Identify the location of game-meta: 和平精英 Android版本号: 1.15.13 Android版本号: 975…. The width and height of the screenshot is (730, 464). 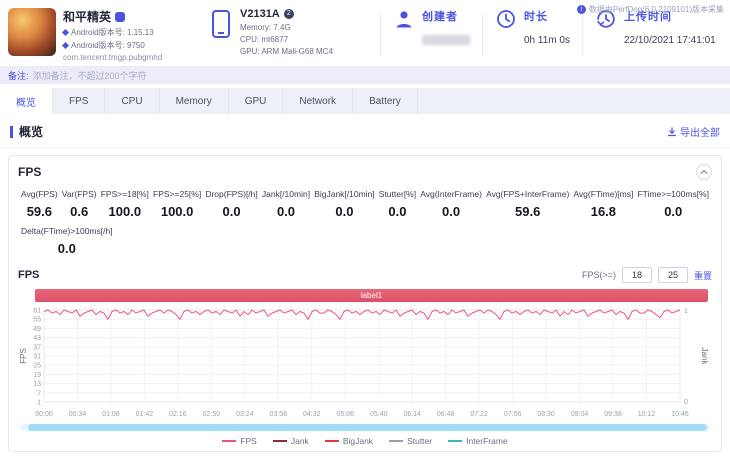
(112, 35).